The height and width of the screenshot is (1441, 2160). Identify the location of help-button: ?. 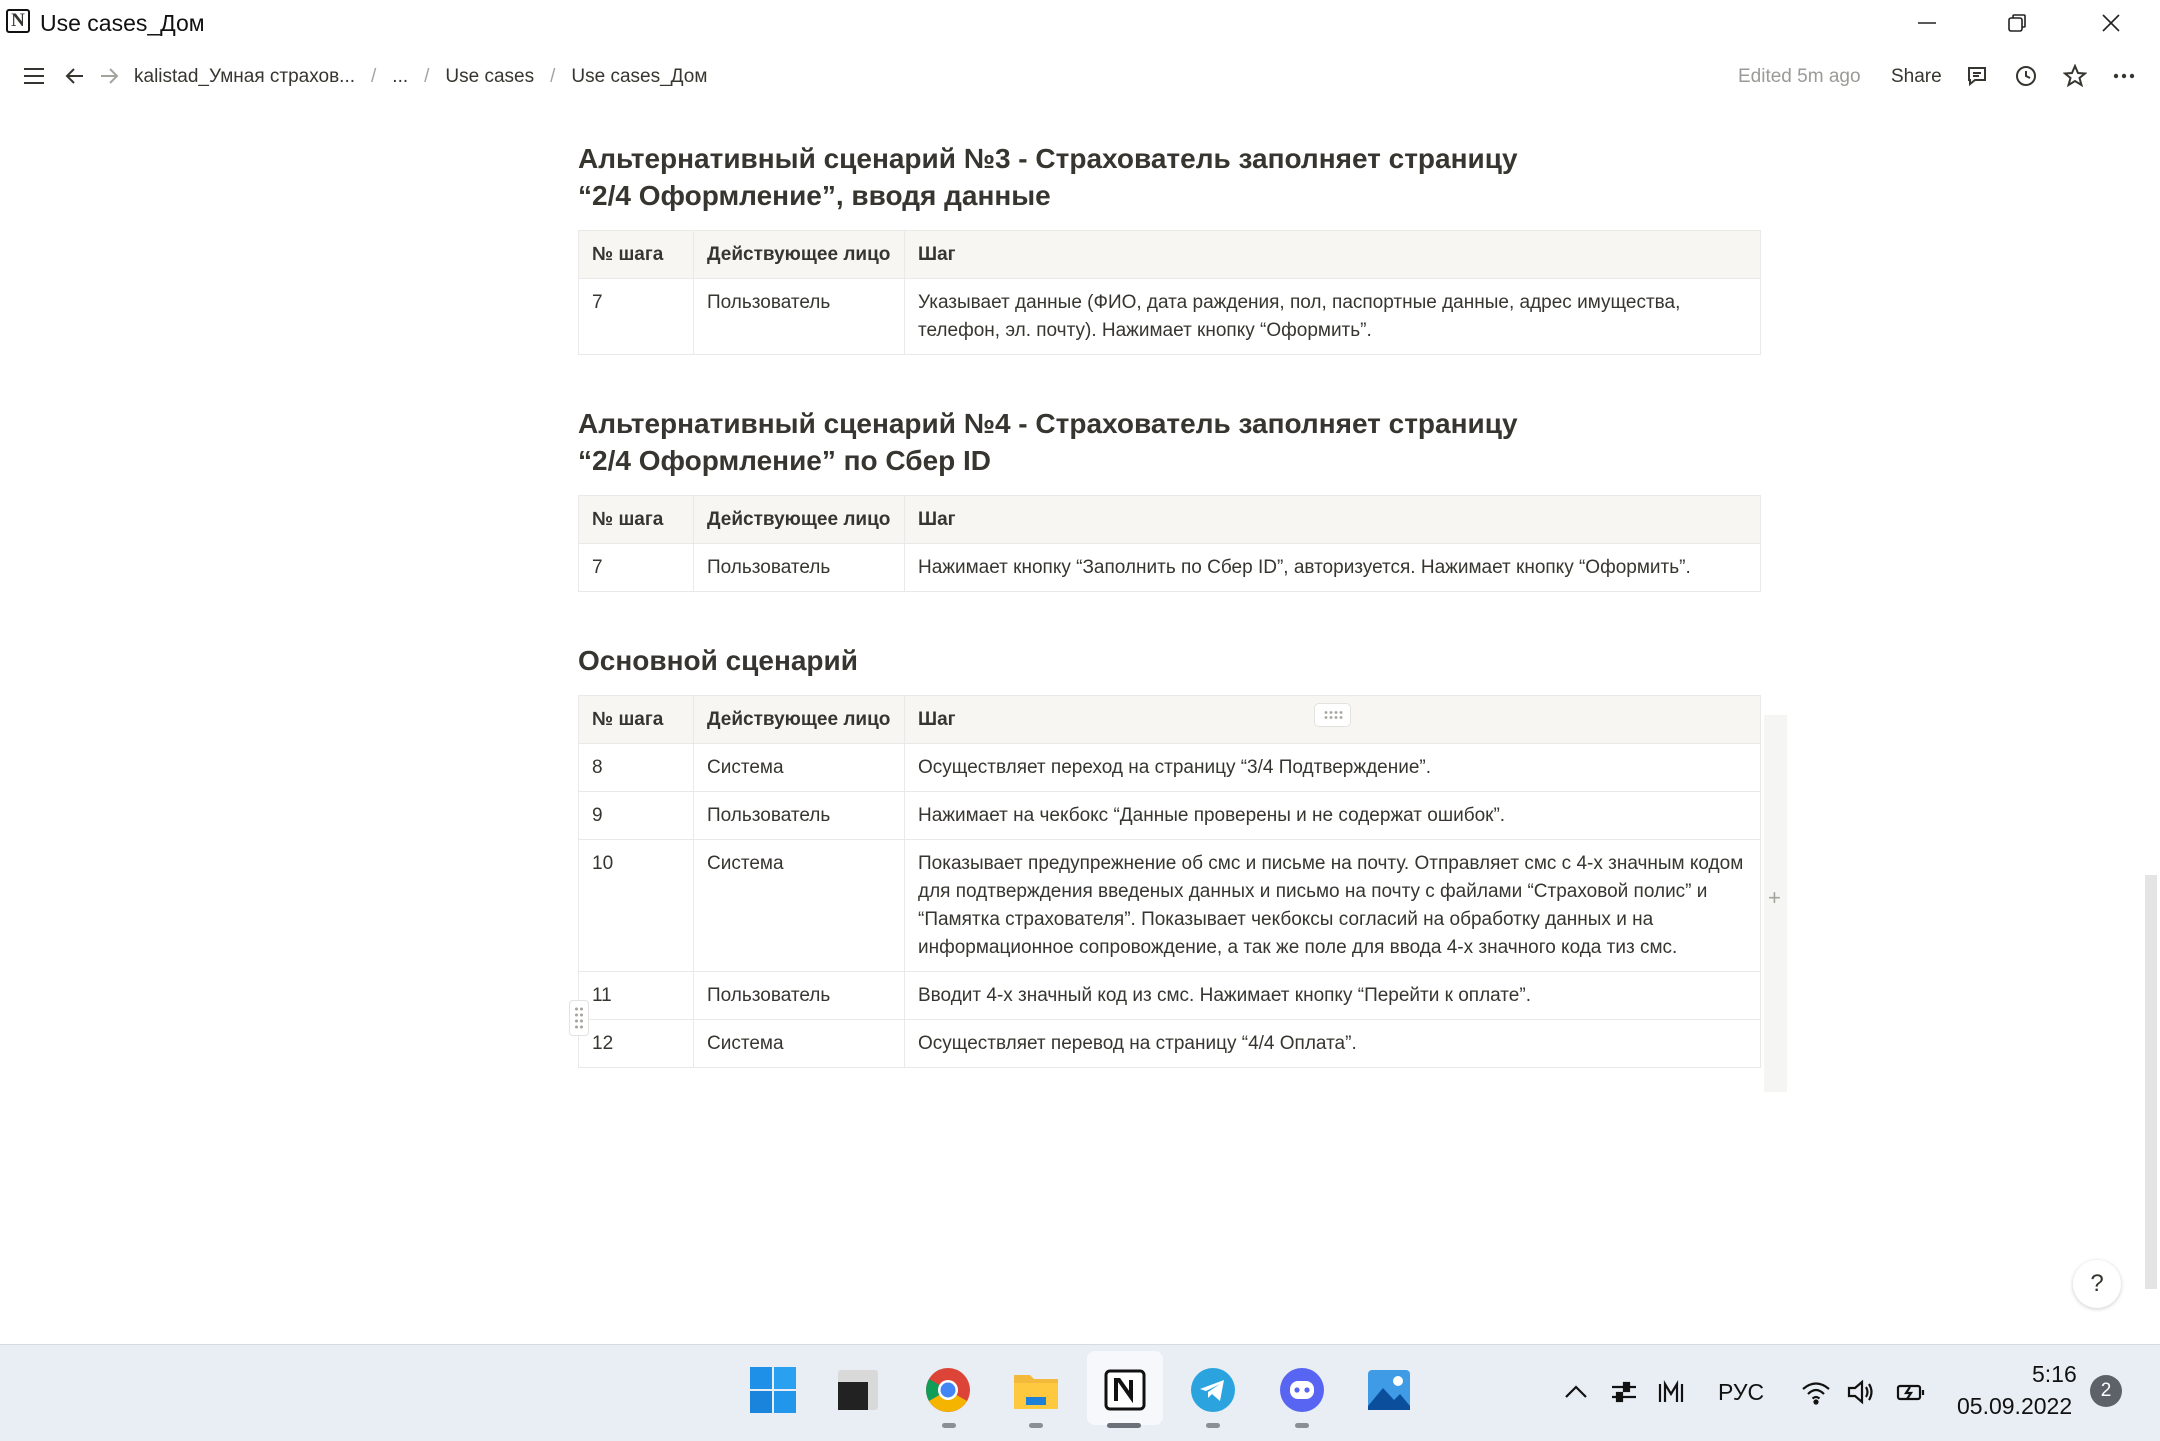
(2097, 1284).